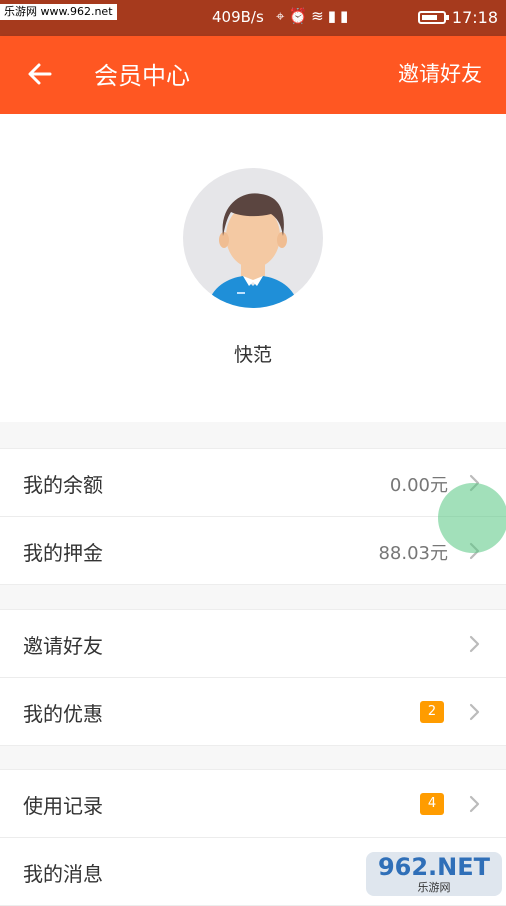 The width and height of the screenshot is (506, 906). Describe the element at coordinates (142, 76) in the screenshot. I see `page-title: 会员中心` at that location.